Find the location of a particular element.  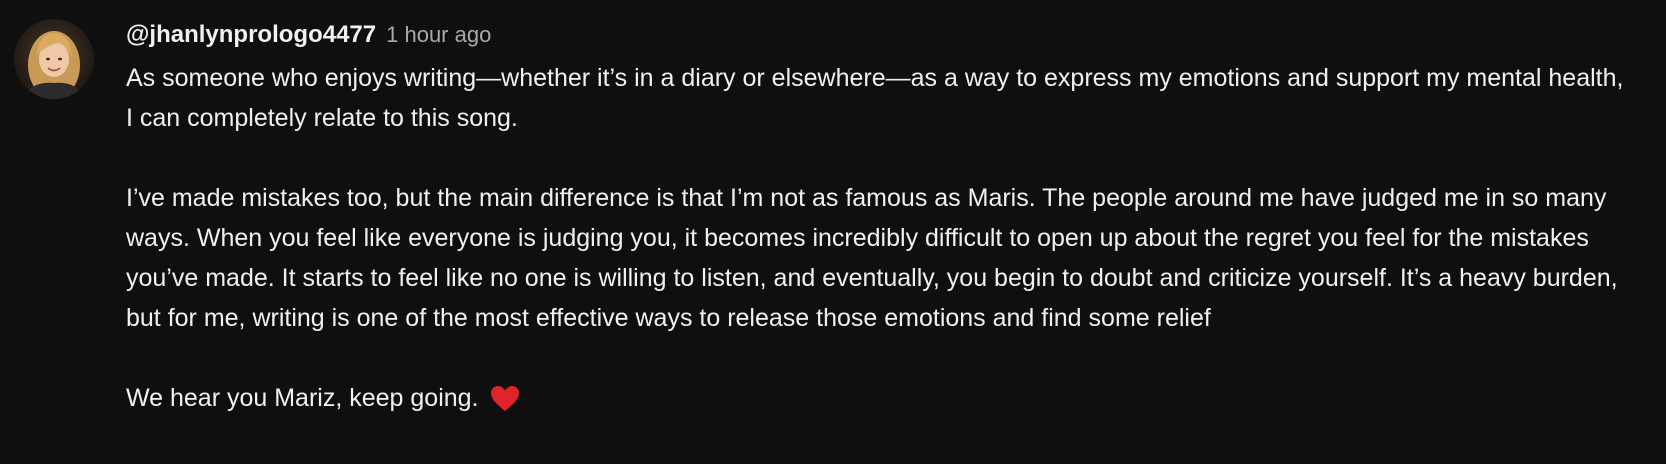

red-heart-icon is located at coordinates (504, 404).